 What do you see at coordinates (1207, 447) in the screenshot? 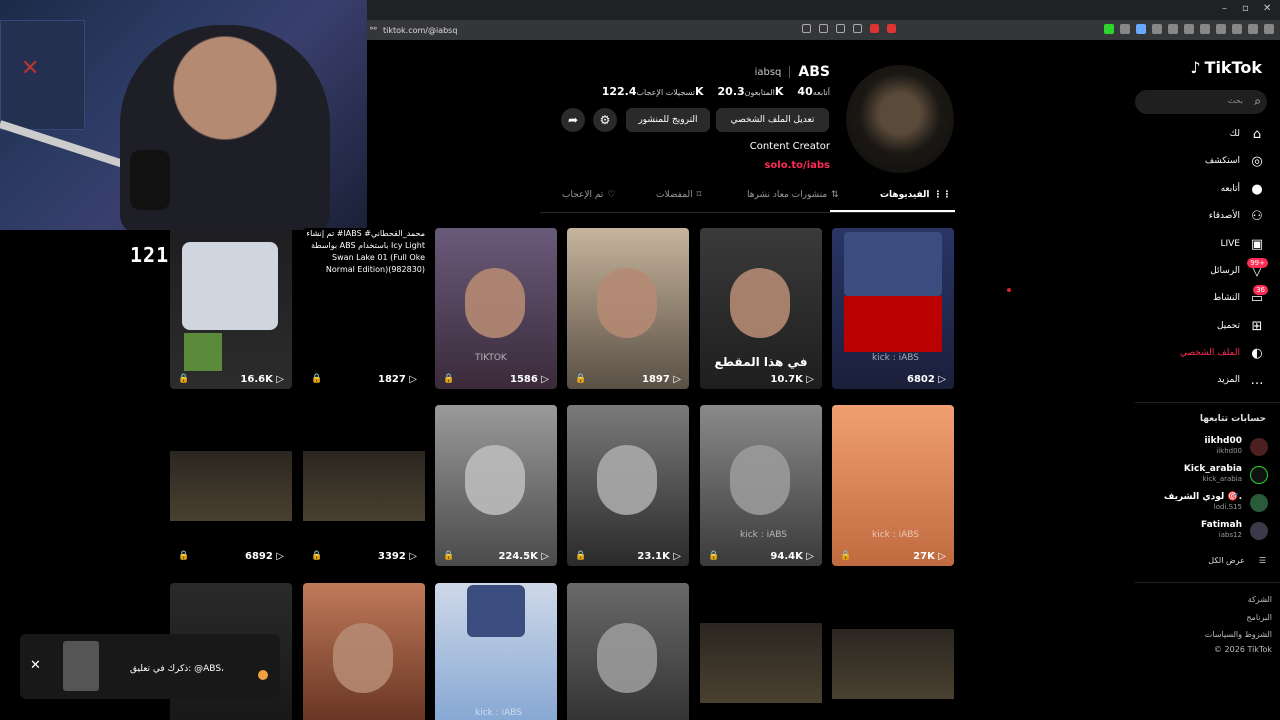
I see `following-account: iikhd00 iikhd00` at bounding box center [1207, 447].